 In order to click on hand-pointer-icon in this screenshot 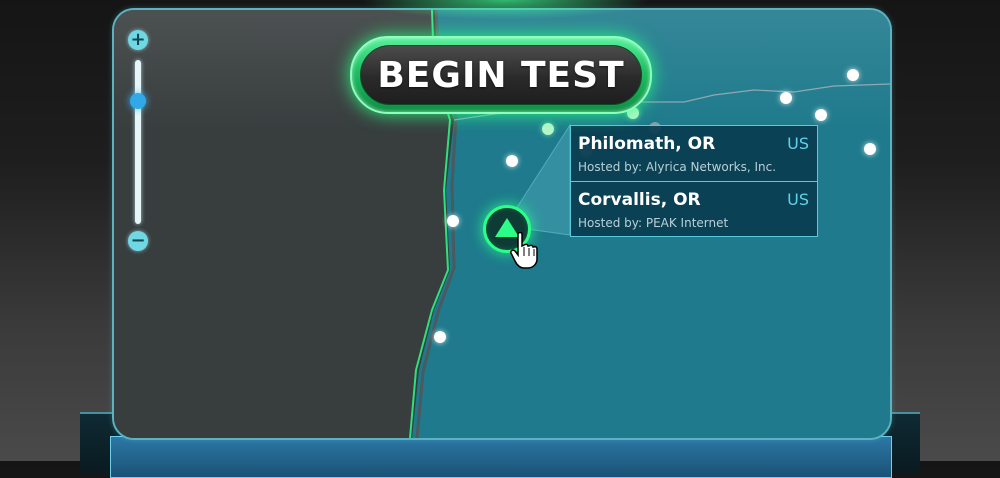, I will do `click(524, 250)`.